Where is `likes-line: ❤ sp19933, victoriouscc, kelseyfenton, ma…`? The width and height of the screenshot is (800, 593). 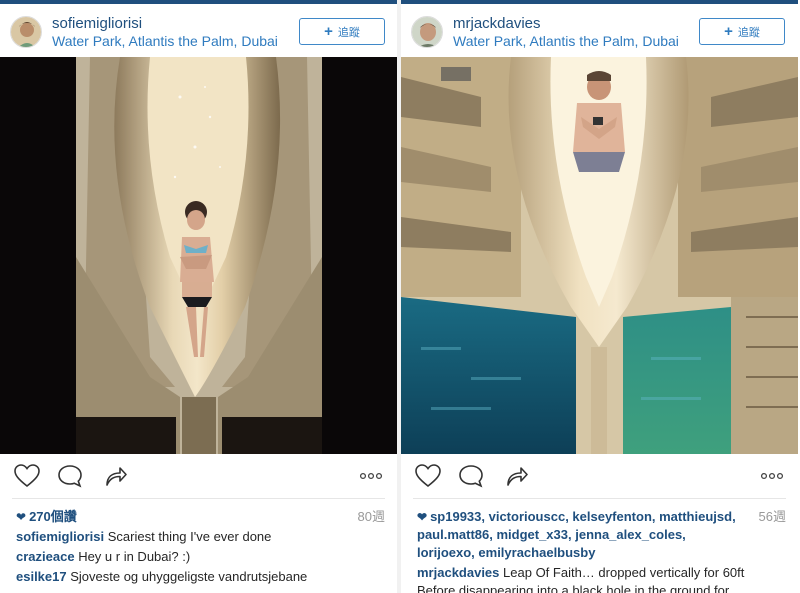 likes-line: ❤ sp19933, victoriouscc, kelseyfenton, ma… is located at coordinates (601, 535).